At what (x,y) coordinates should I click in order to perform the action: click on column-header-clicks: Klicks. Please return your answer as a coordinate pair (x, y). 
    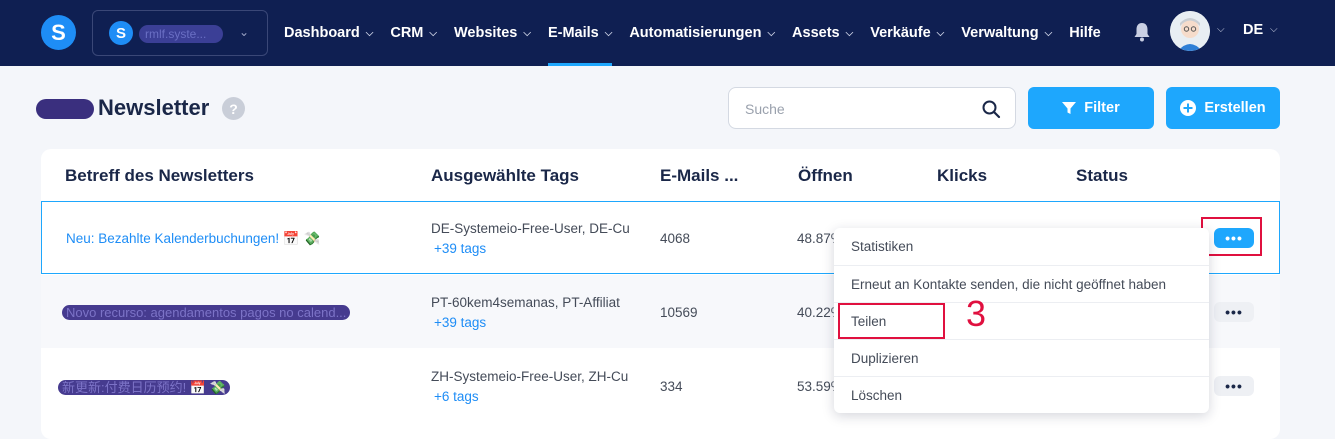
    Looking at the image, I should click on (962, 176).